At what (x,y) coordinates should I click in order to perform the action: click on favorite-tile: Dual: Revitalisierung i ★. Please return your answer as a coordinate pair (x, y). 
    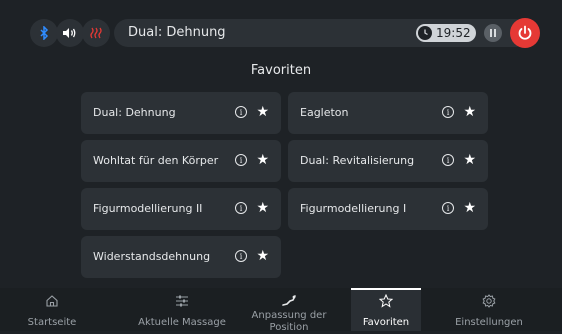
    Looking at the image, I should click on (388, 161).